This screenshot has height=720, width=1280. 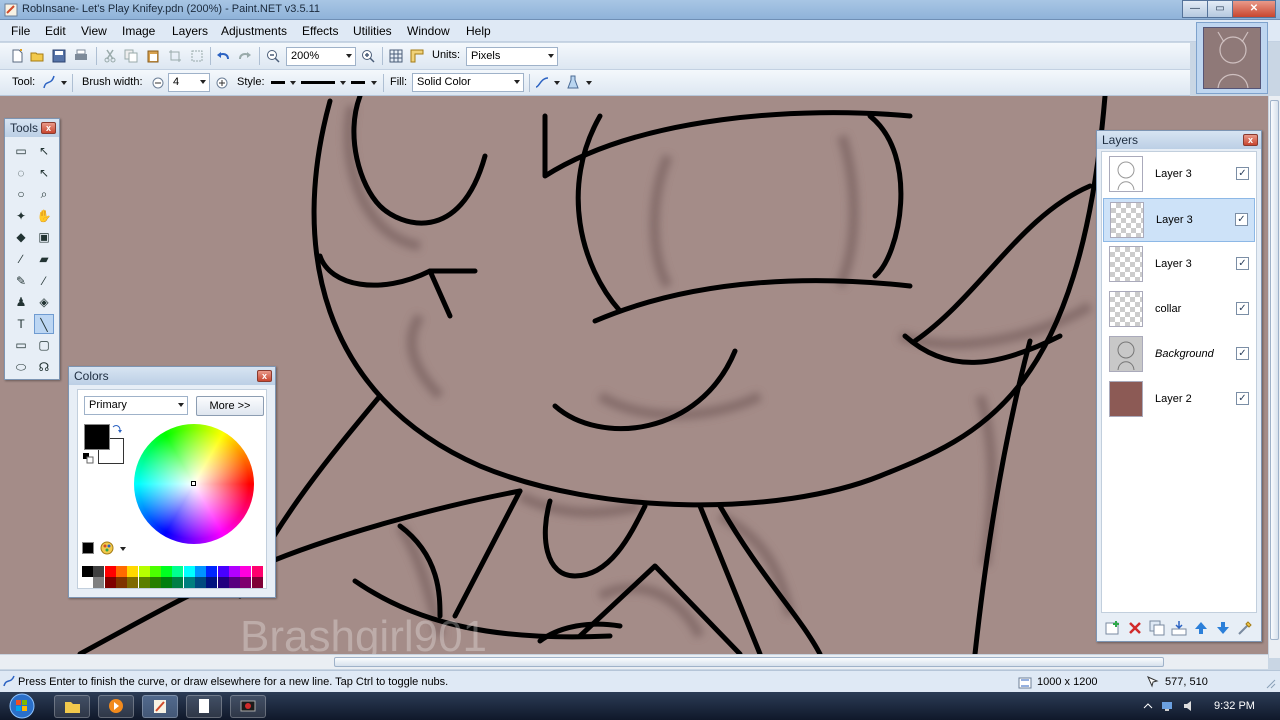 I want to click on layer-row: collar ✓, so click(x=1179, y=310).